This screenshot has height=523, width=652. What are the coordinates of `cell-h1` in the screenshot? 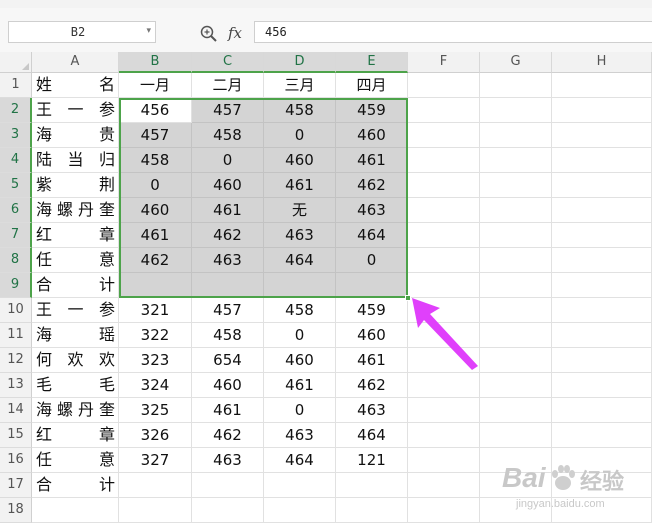 It's located at (602, 85).